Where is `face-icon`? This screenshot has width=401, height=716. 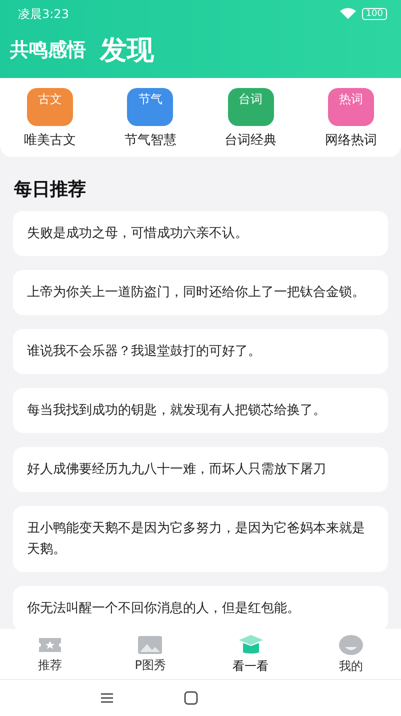
face-icon is located at coordinates (351, 645).